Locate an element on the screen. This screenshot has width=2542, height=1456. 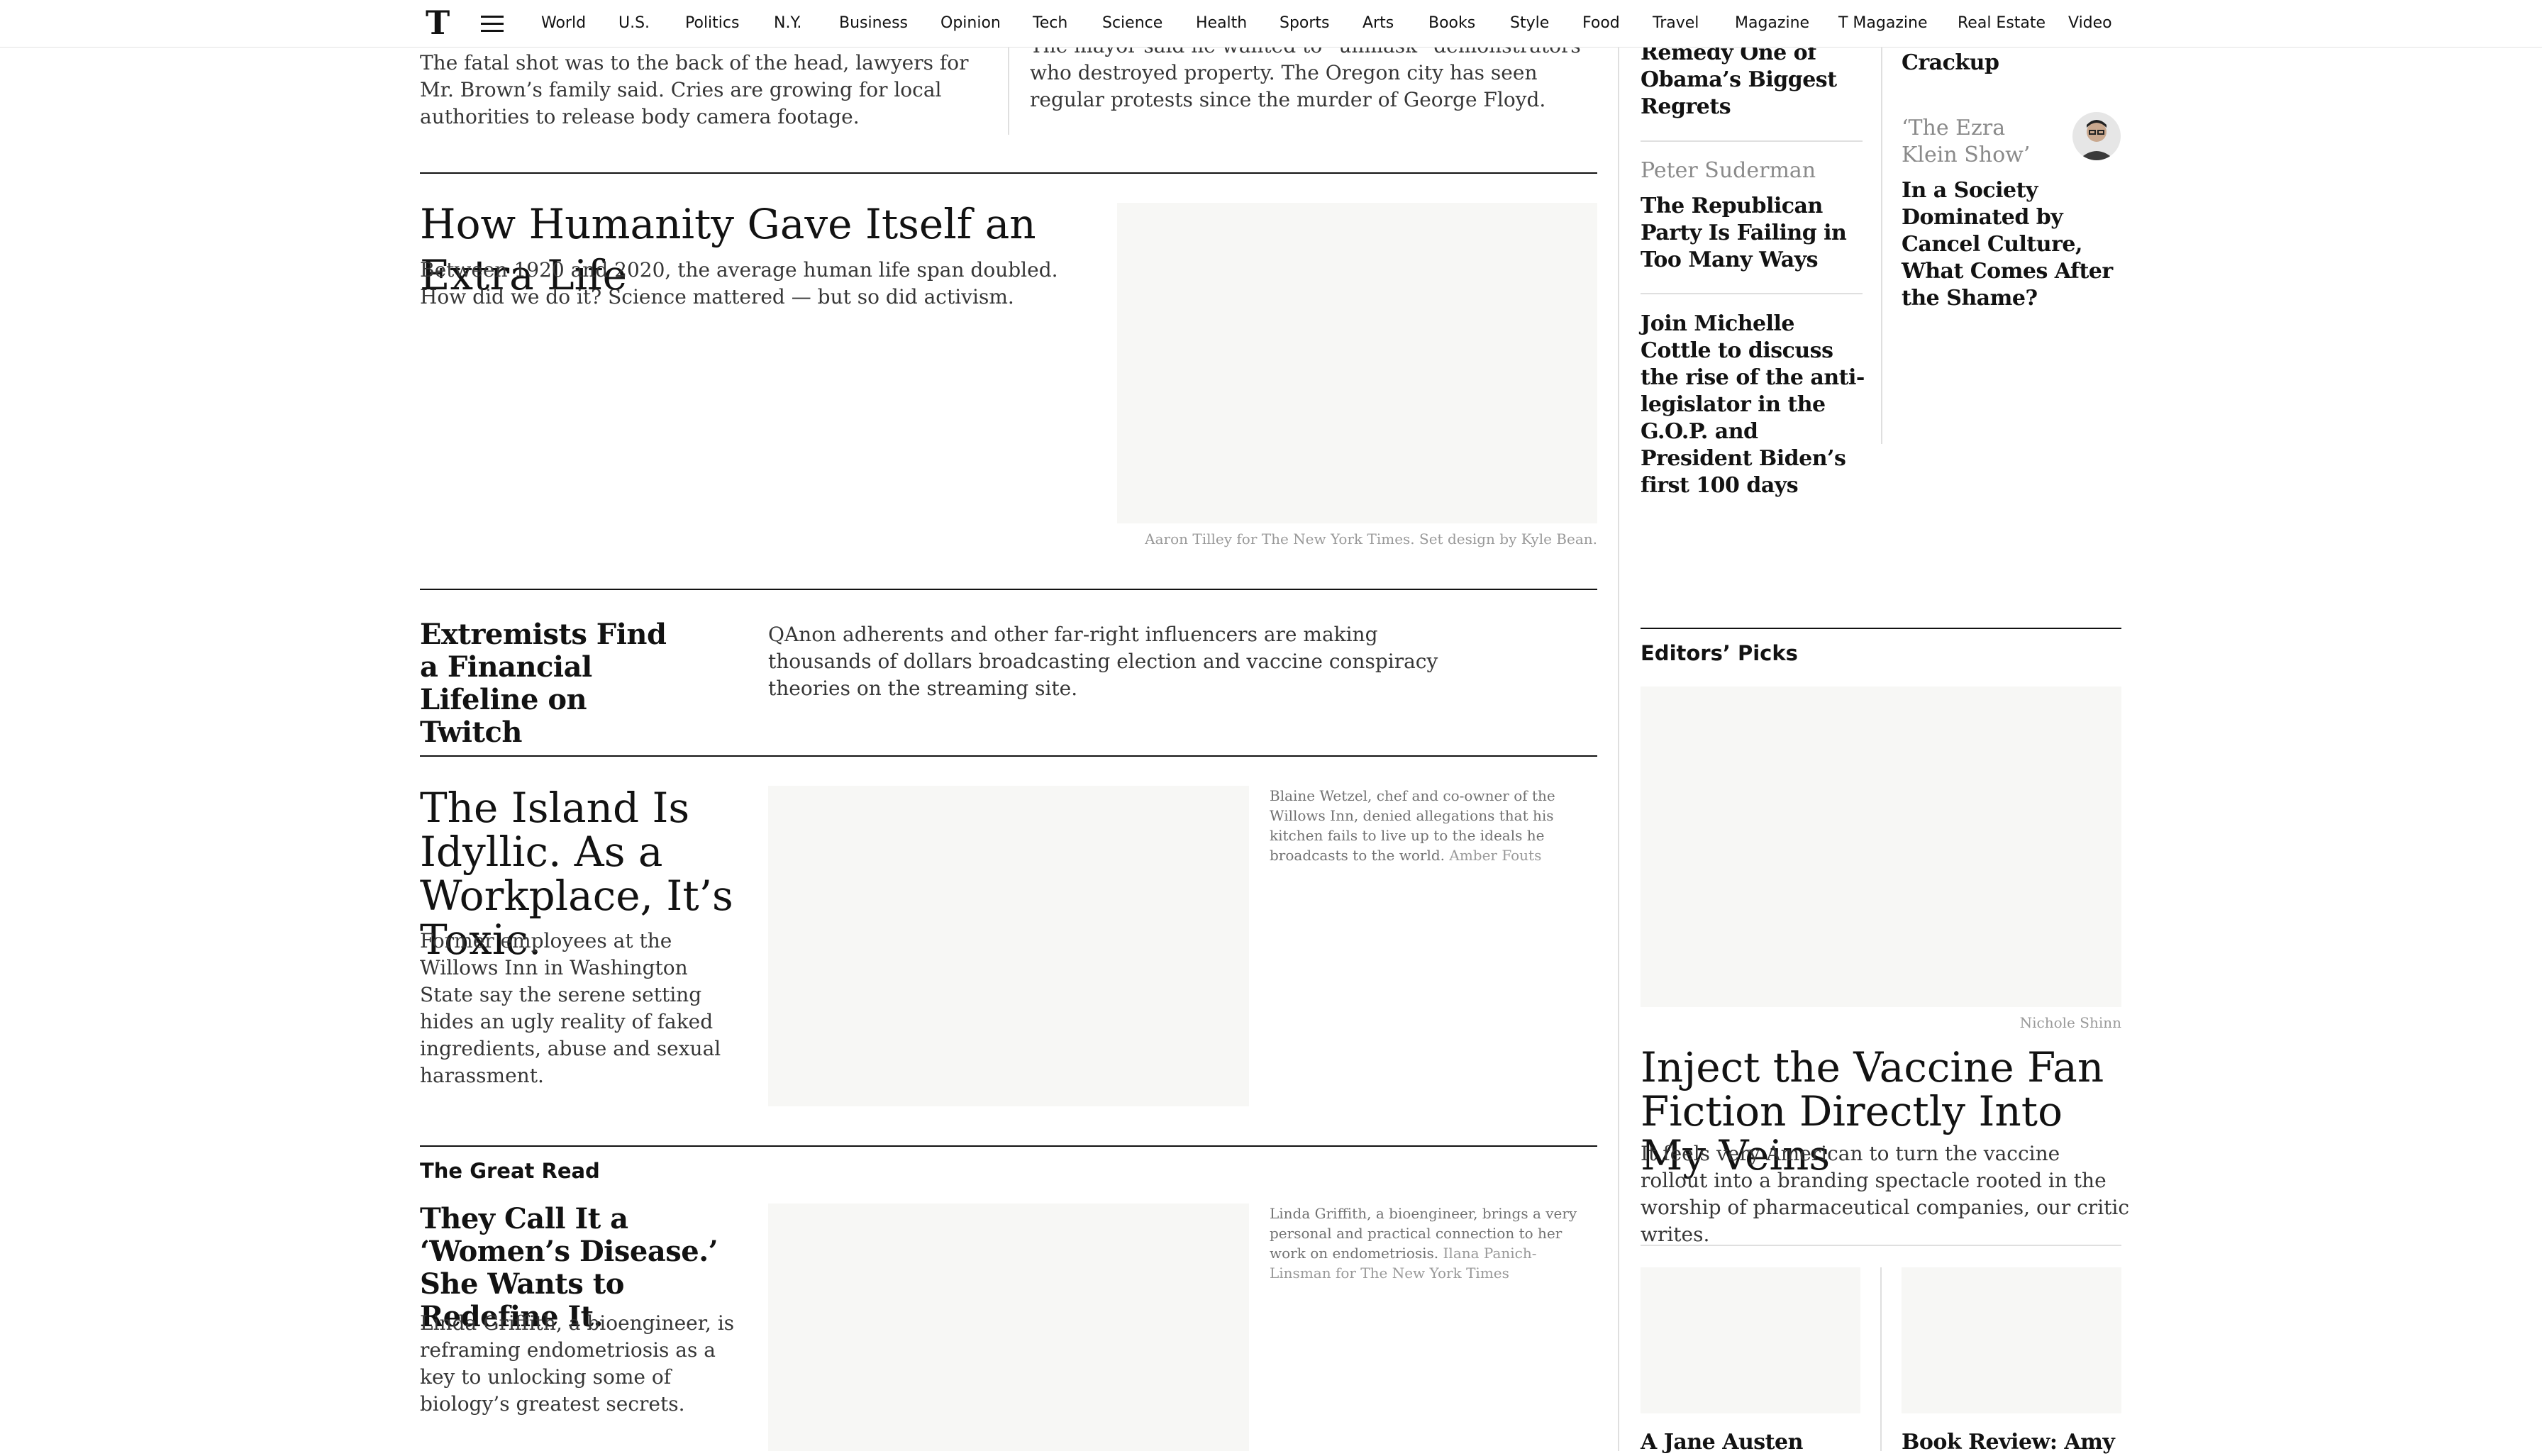
nav-item-arts: Arts is located at coordinates (1378, 23).